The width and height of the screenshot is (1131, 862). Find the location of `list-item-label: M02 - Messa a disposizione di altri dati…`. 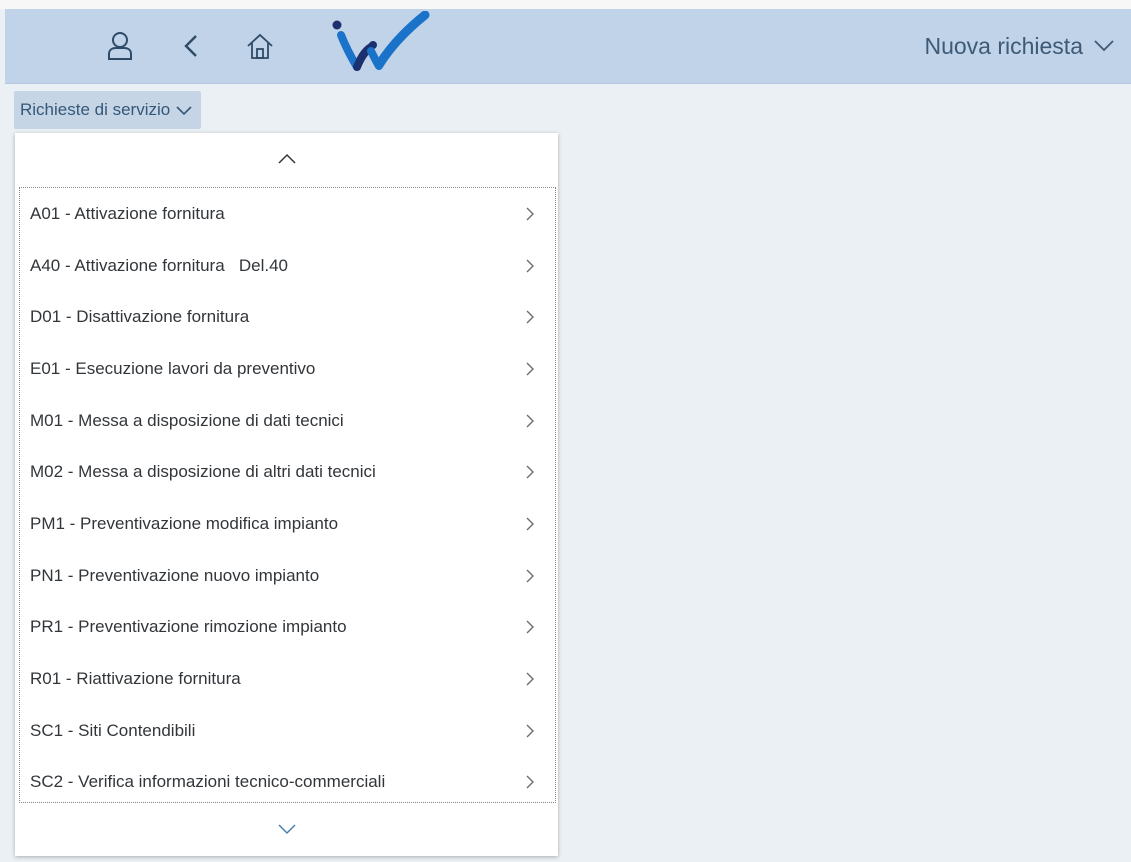

list-item-label: M02 - Messa a disposizione di altri dati… is located at coordinates (203, 472).